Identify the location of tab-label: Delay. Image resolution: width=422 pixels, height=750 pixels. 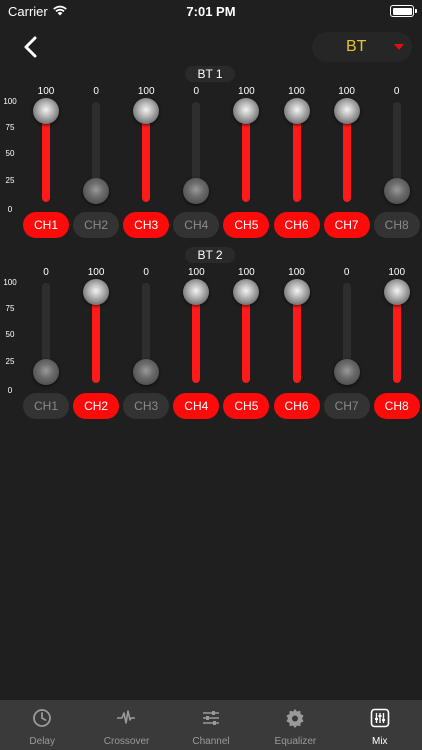
(42, 741).